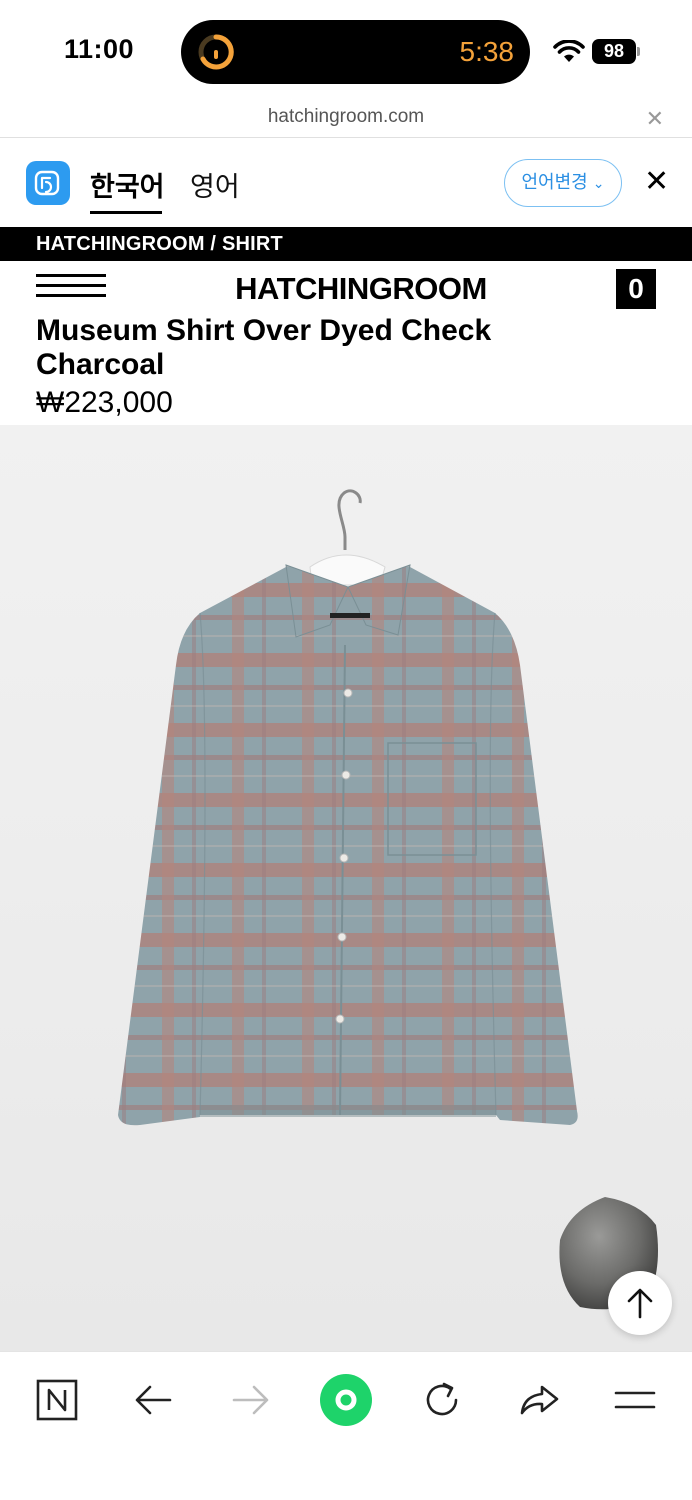  I want to click on bottom-toolbar, so click(346, 1425).